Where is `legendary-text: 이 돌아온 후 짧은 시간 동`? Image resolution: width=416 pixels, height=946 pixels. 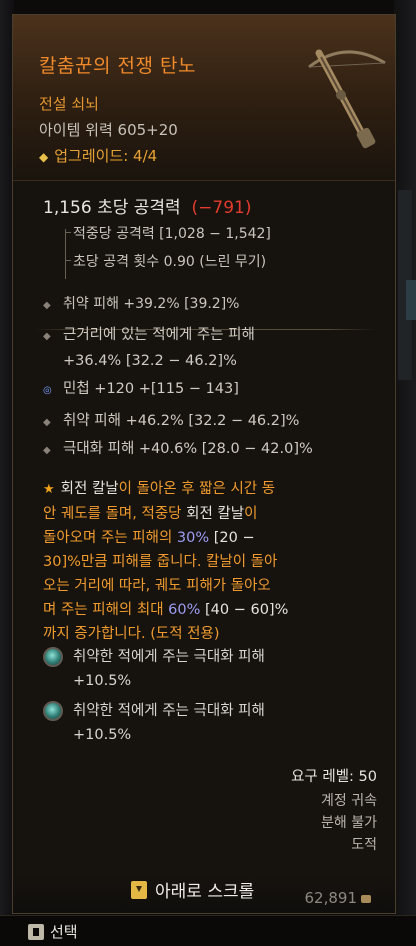 legendary-text: 이 돌아온 후 짧은 시간 동 is located at coordinates (197, 489).